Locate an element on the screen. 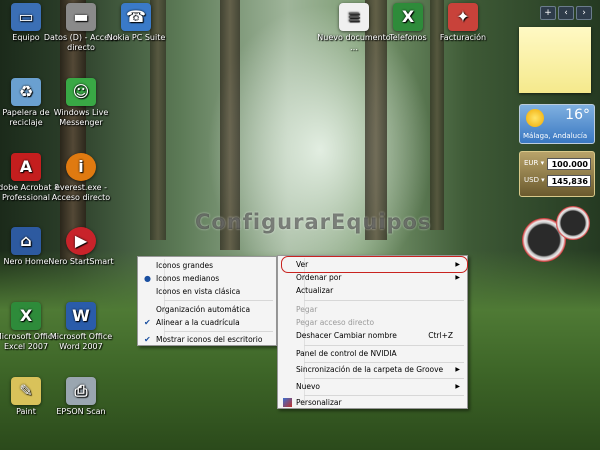 Image resolution: width=600 pixels, height=450 pixels. desktop-icon-nokia: ☎ Nokia PC Suite is located at coordinates (136, 23).